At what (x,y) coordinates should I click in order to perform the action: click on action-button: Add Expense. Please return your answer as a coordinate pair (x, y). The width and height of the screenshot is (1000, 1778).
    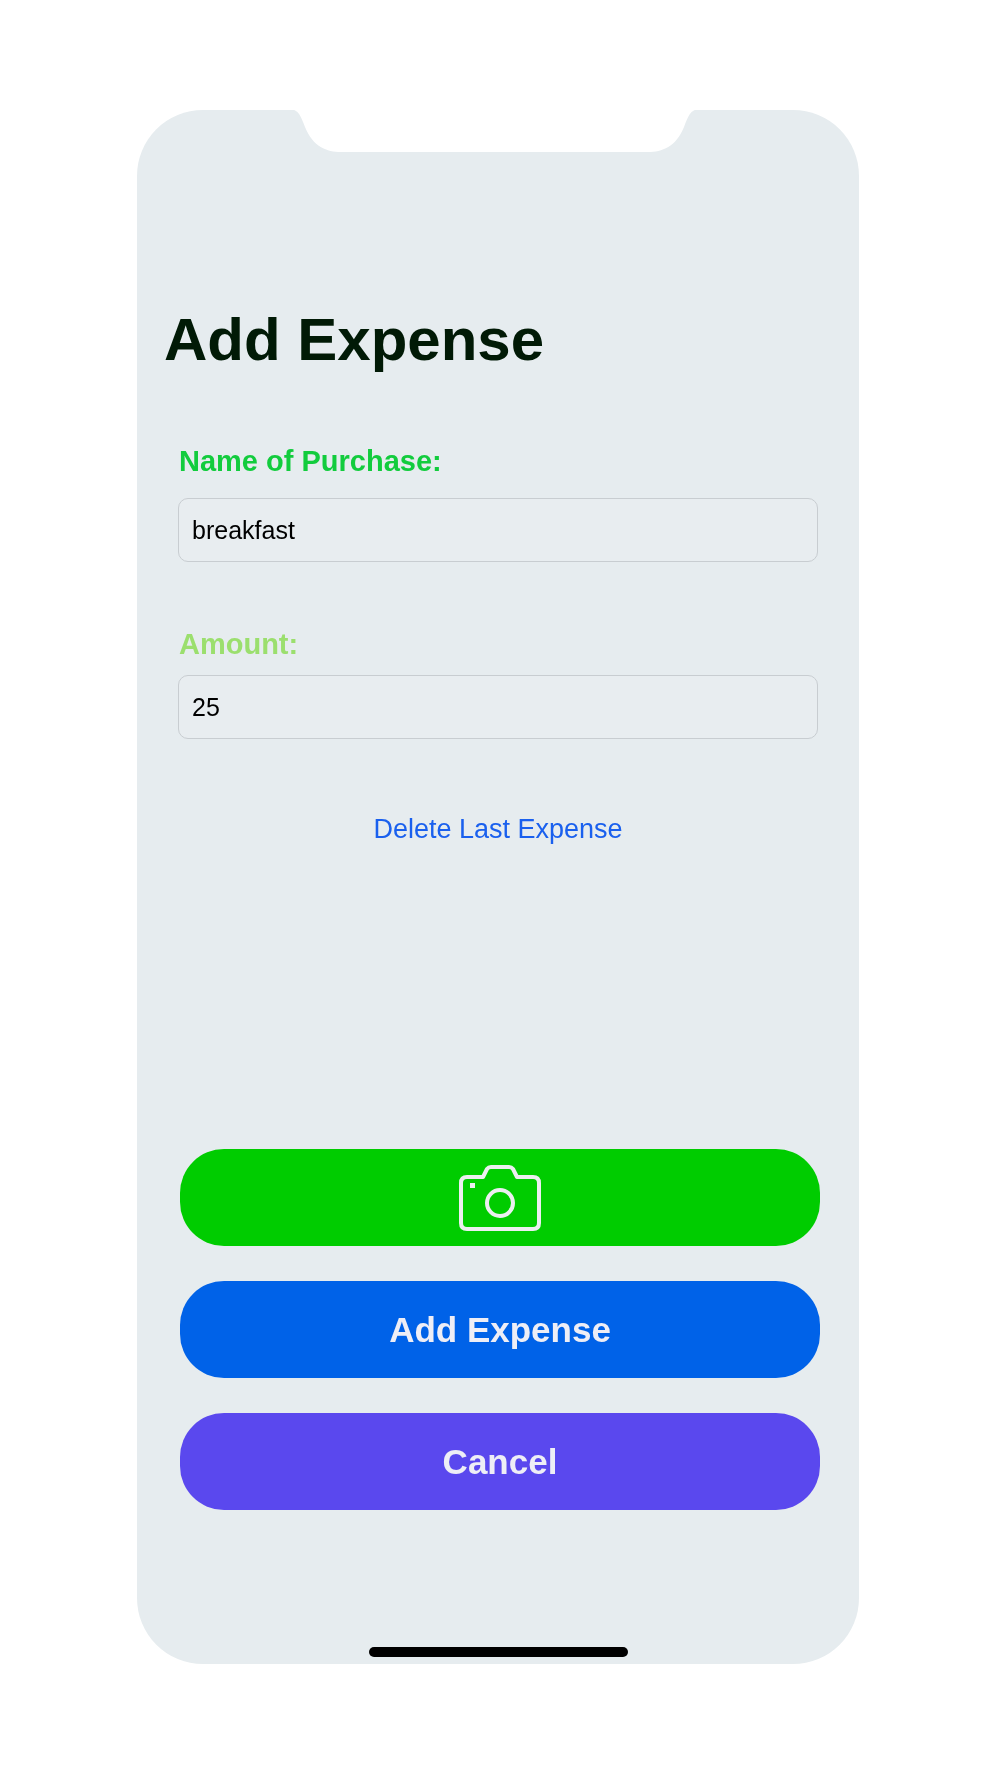
    Looking at the image, I should click on (500, 1329).